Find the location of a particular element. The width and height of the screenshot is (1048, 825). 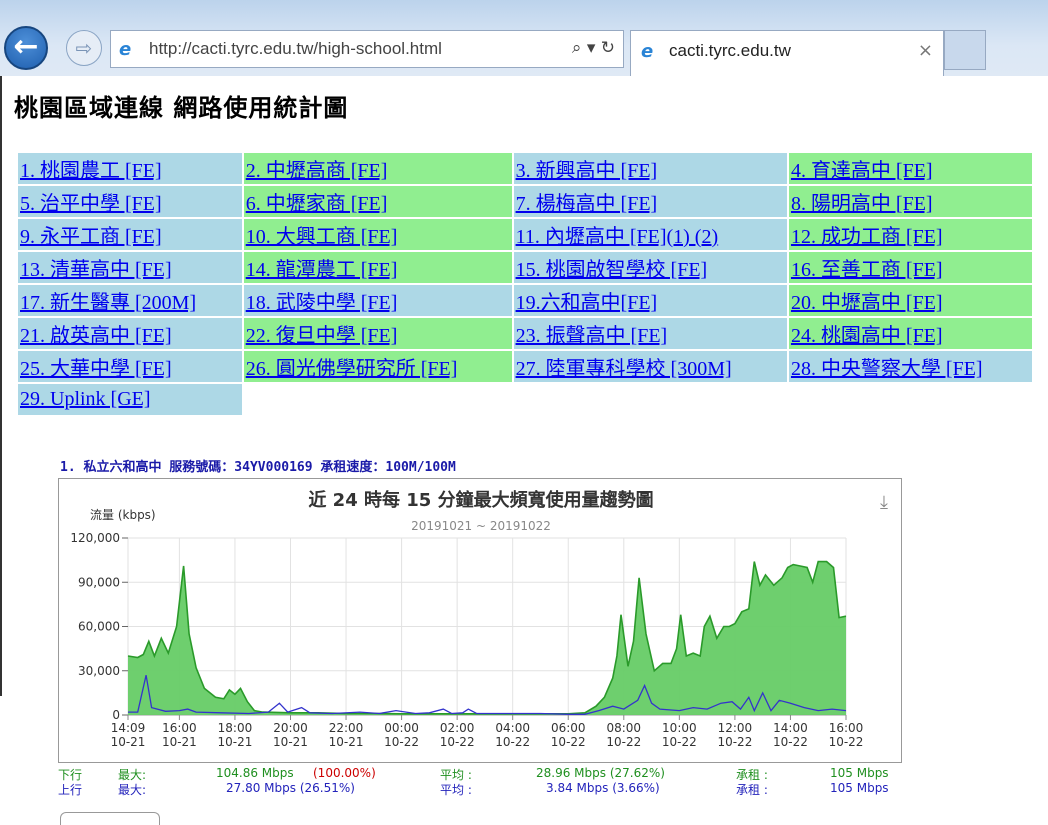

school-link: 2. 中壢高商 [FE] is located at coordinates (317, 171).